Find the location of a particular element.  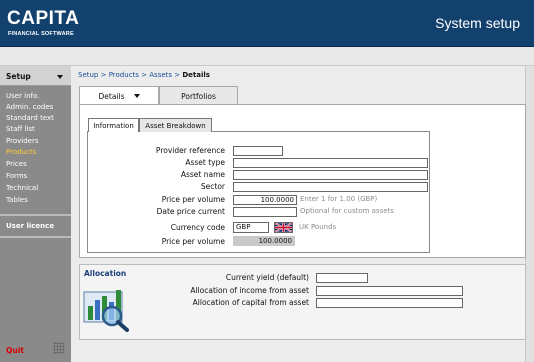

quit-button: Quit is located at coordinates (15, 350).